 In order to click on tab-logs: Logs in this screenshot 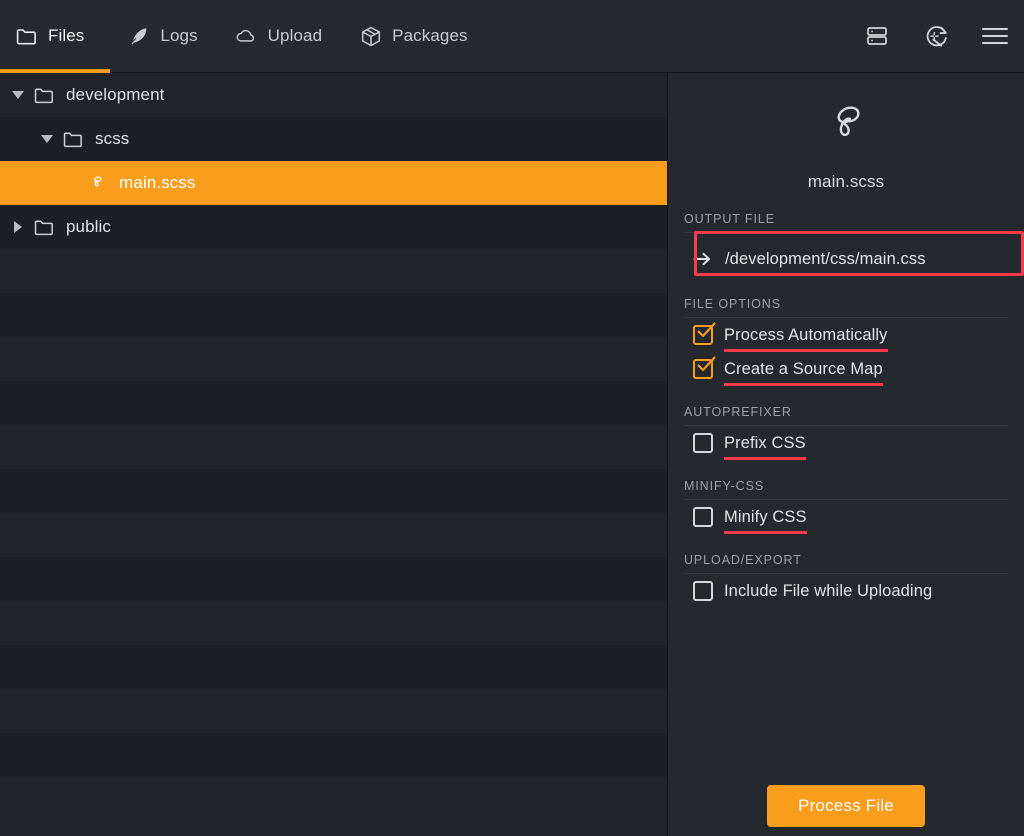, I will do `click(163, 36)`.